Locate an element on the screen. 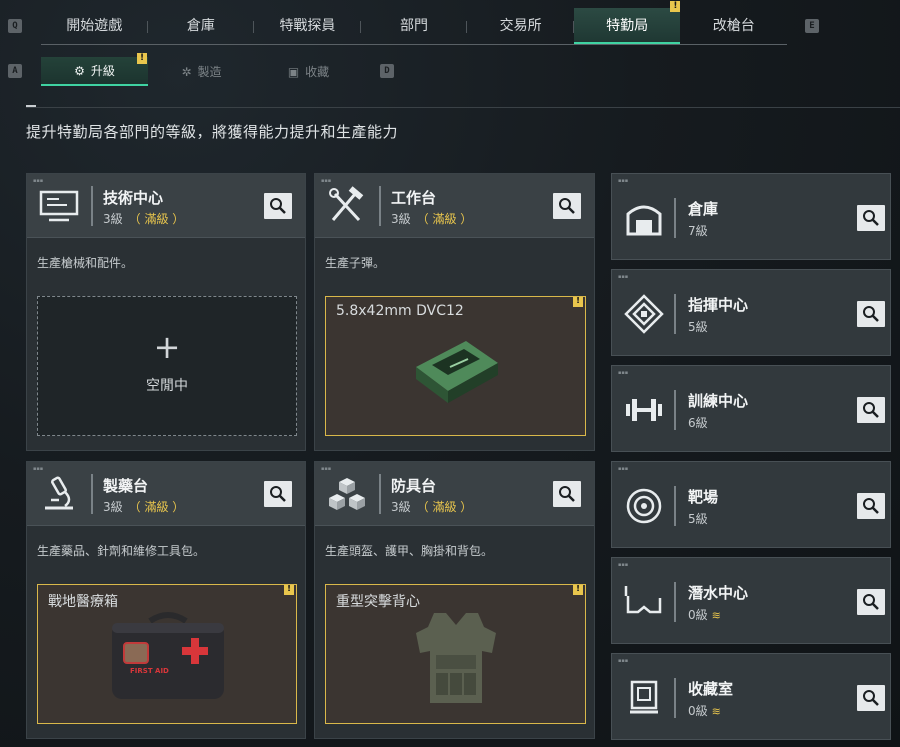  card-level: 0級 ≋ is located at coordinates (704, 710).